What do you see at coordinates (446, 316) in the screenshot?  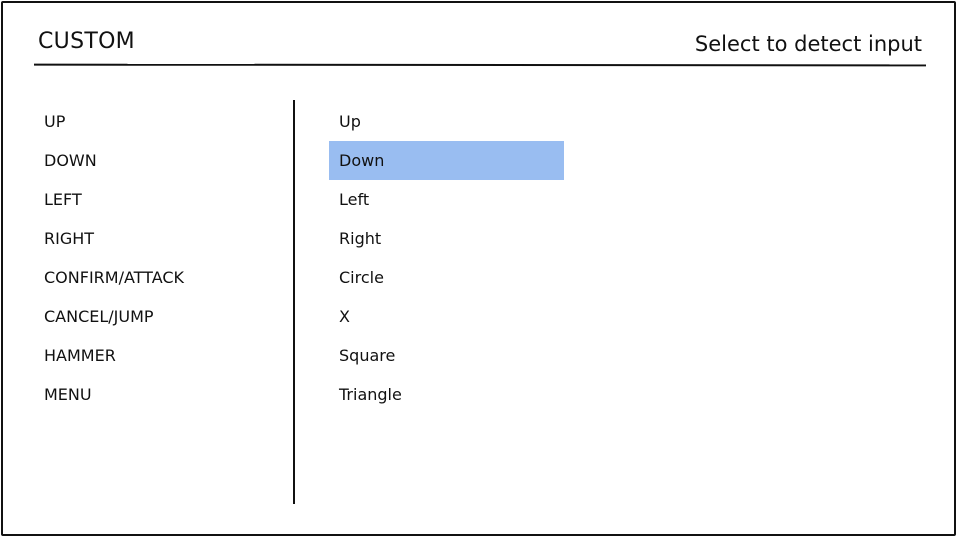 I see `binding-cancel-jump: X` at bounding box center [446, 316].